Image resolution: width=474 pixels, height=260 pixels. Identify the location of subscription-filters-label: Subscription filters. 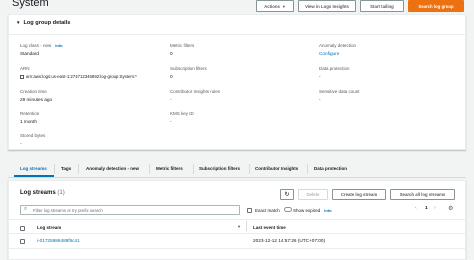
(188, 68).